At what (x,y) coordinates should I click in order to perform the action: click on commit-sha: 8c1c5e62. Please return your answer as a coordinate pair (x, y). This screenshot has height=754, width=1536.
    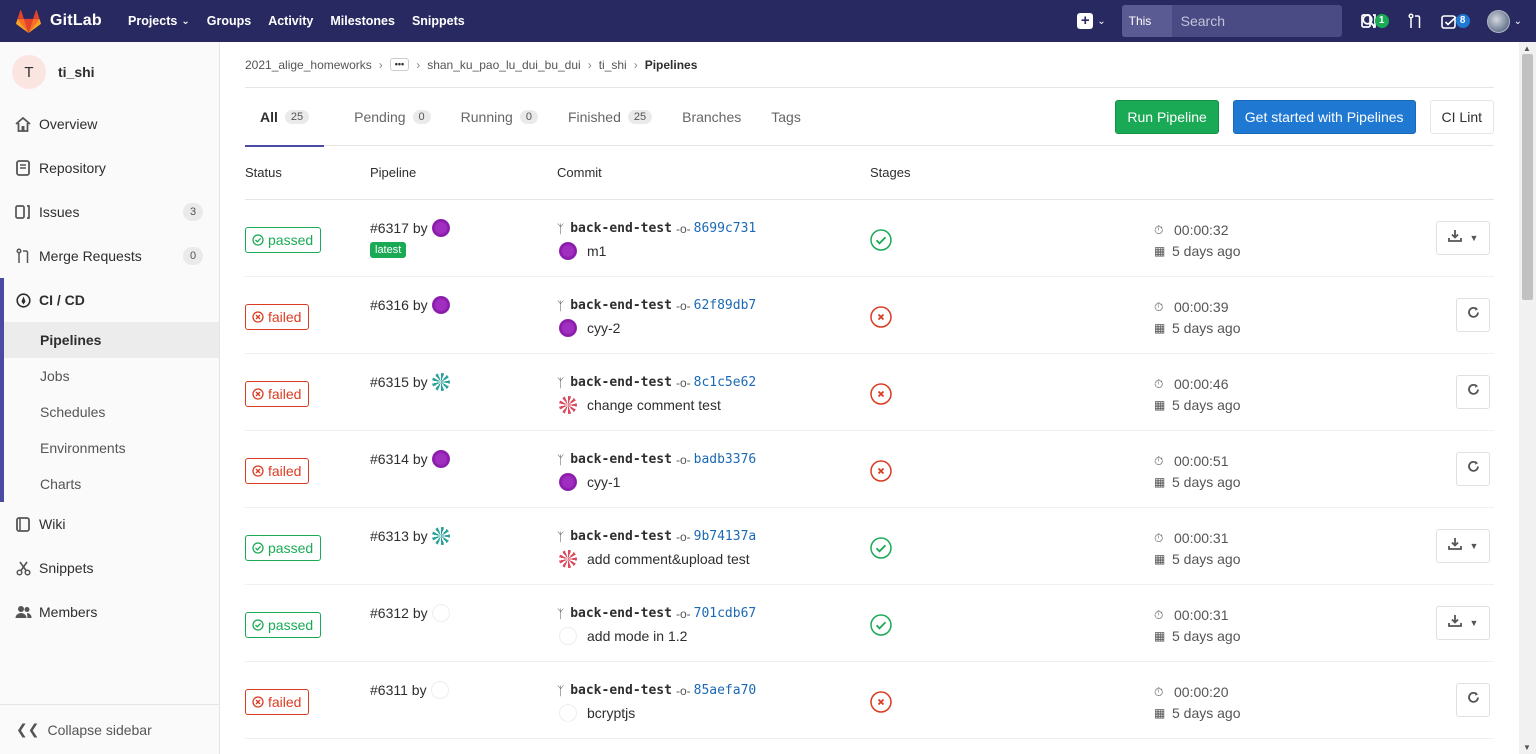
    Looking at the image, I should click on (725, 382).